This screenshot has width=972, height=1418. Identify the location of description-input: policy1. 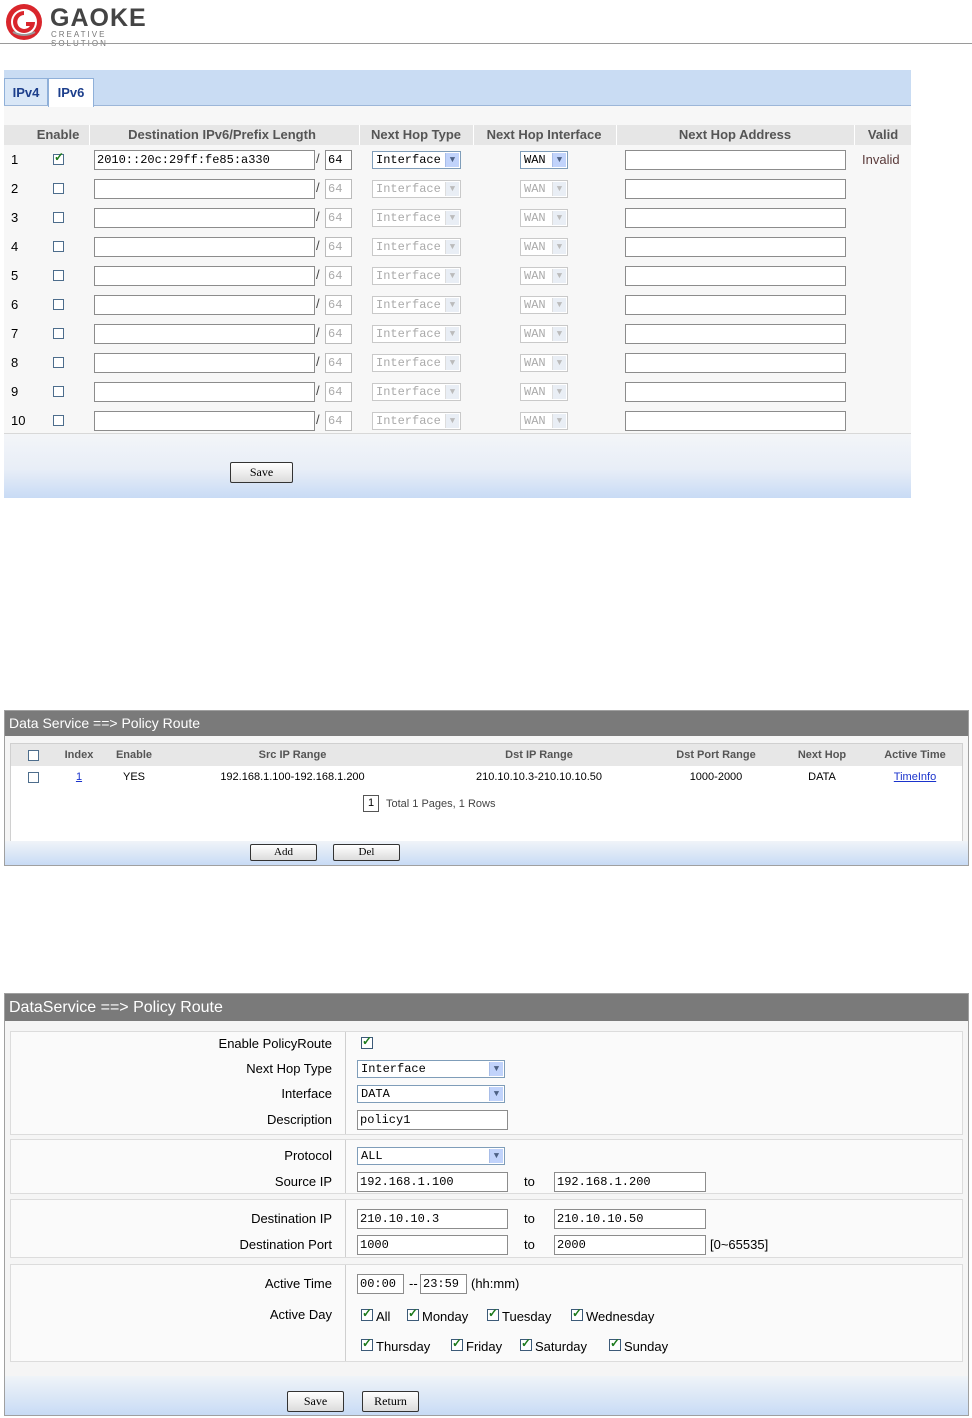
(432, 1120).